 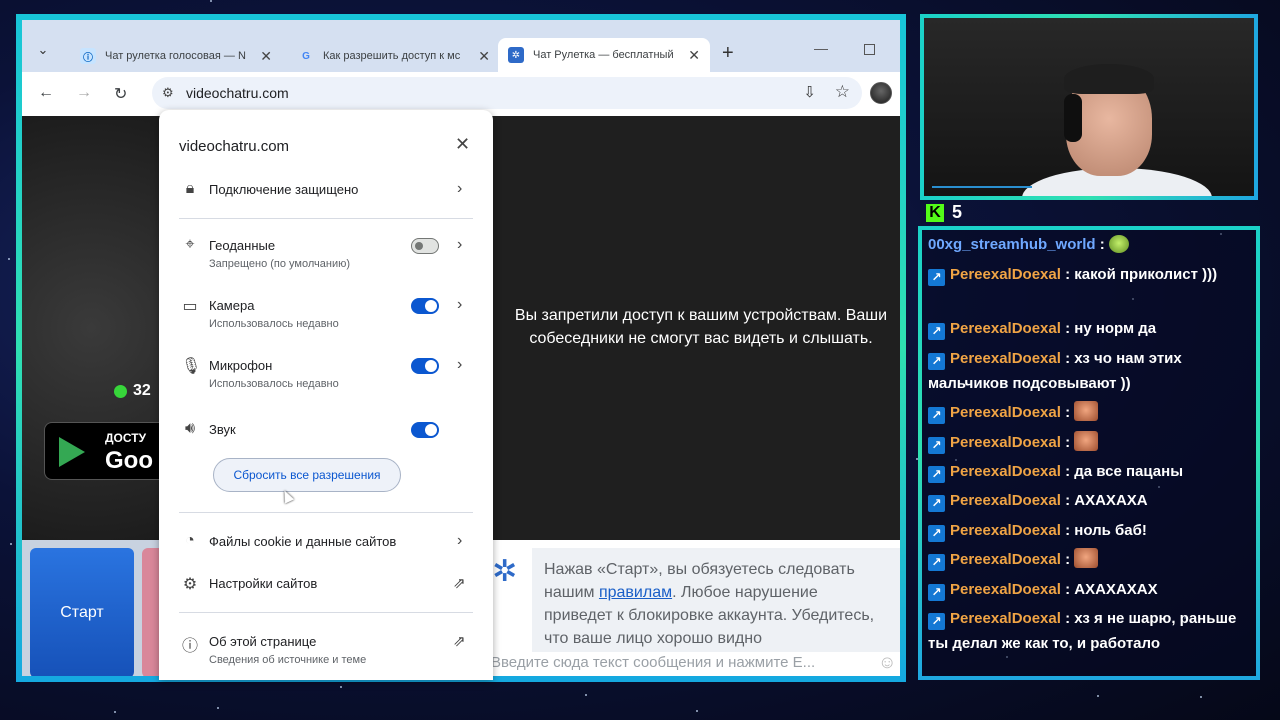 I want to click on chat-text: какой приколист ))), so click(x=1146, y=274).